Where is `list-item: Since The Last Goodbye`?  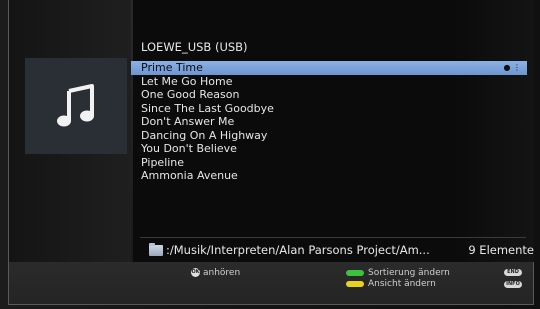 list-item: Since The Last Goodbye is located at coordinates (329, 109).